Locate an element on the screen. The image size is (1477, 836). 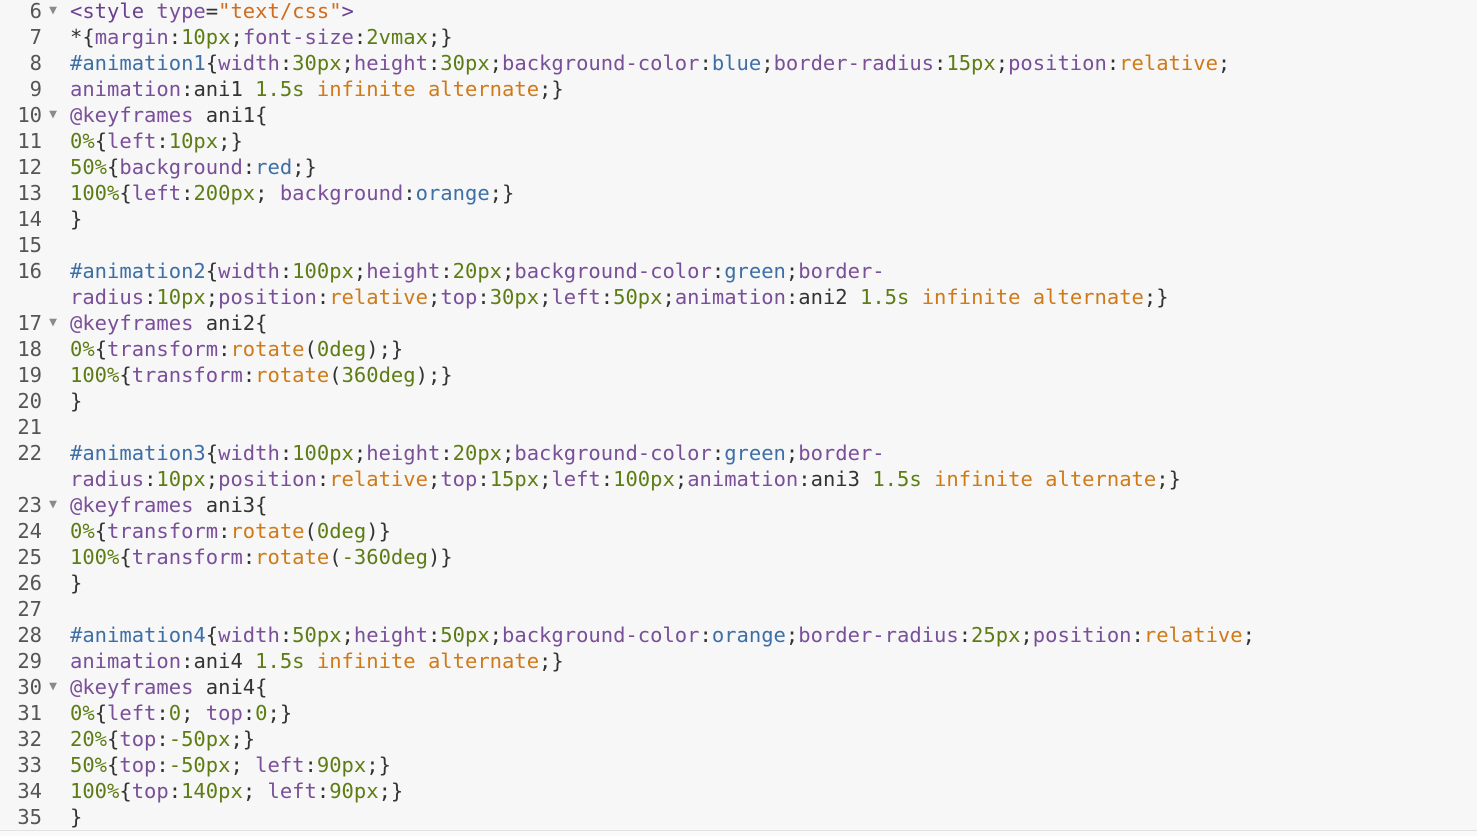
code-token: margin is located at coordinates (131, 37).